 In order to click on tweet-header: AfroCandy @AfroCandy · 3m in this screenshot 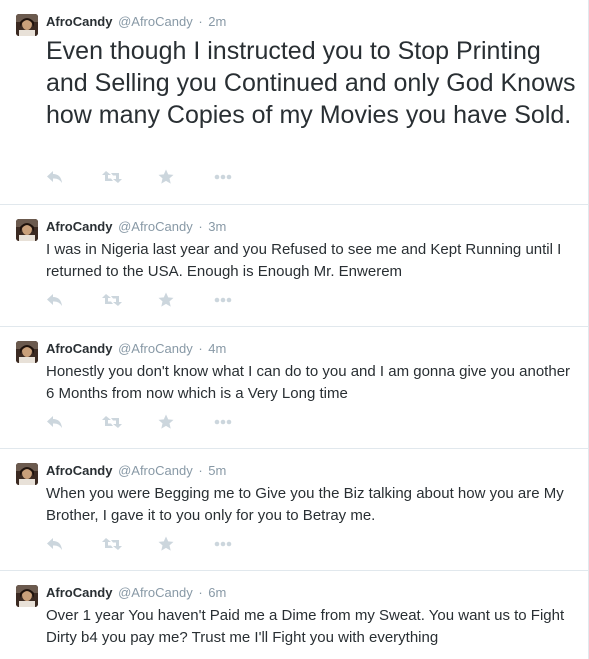, I will do `click(312, 220)`.